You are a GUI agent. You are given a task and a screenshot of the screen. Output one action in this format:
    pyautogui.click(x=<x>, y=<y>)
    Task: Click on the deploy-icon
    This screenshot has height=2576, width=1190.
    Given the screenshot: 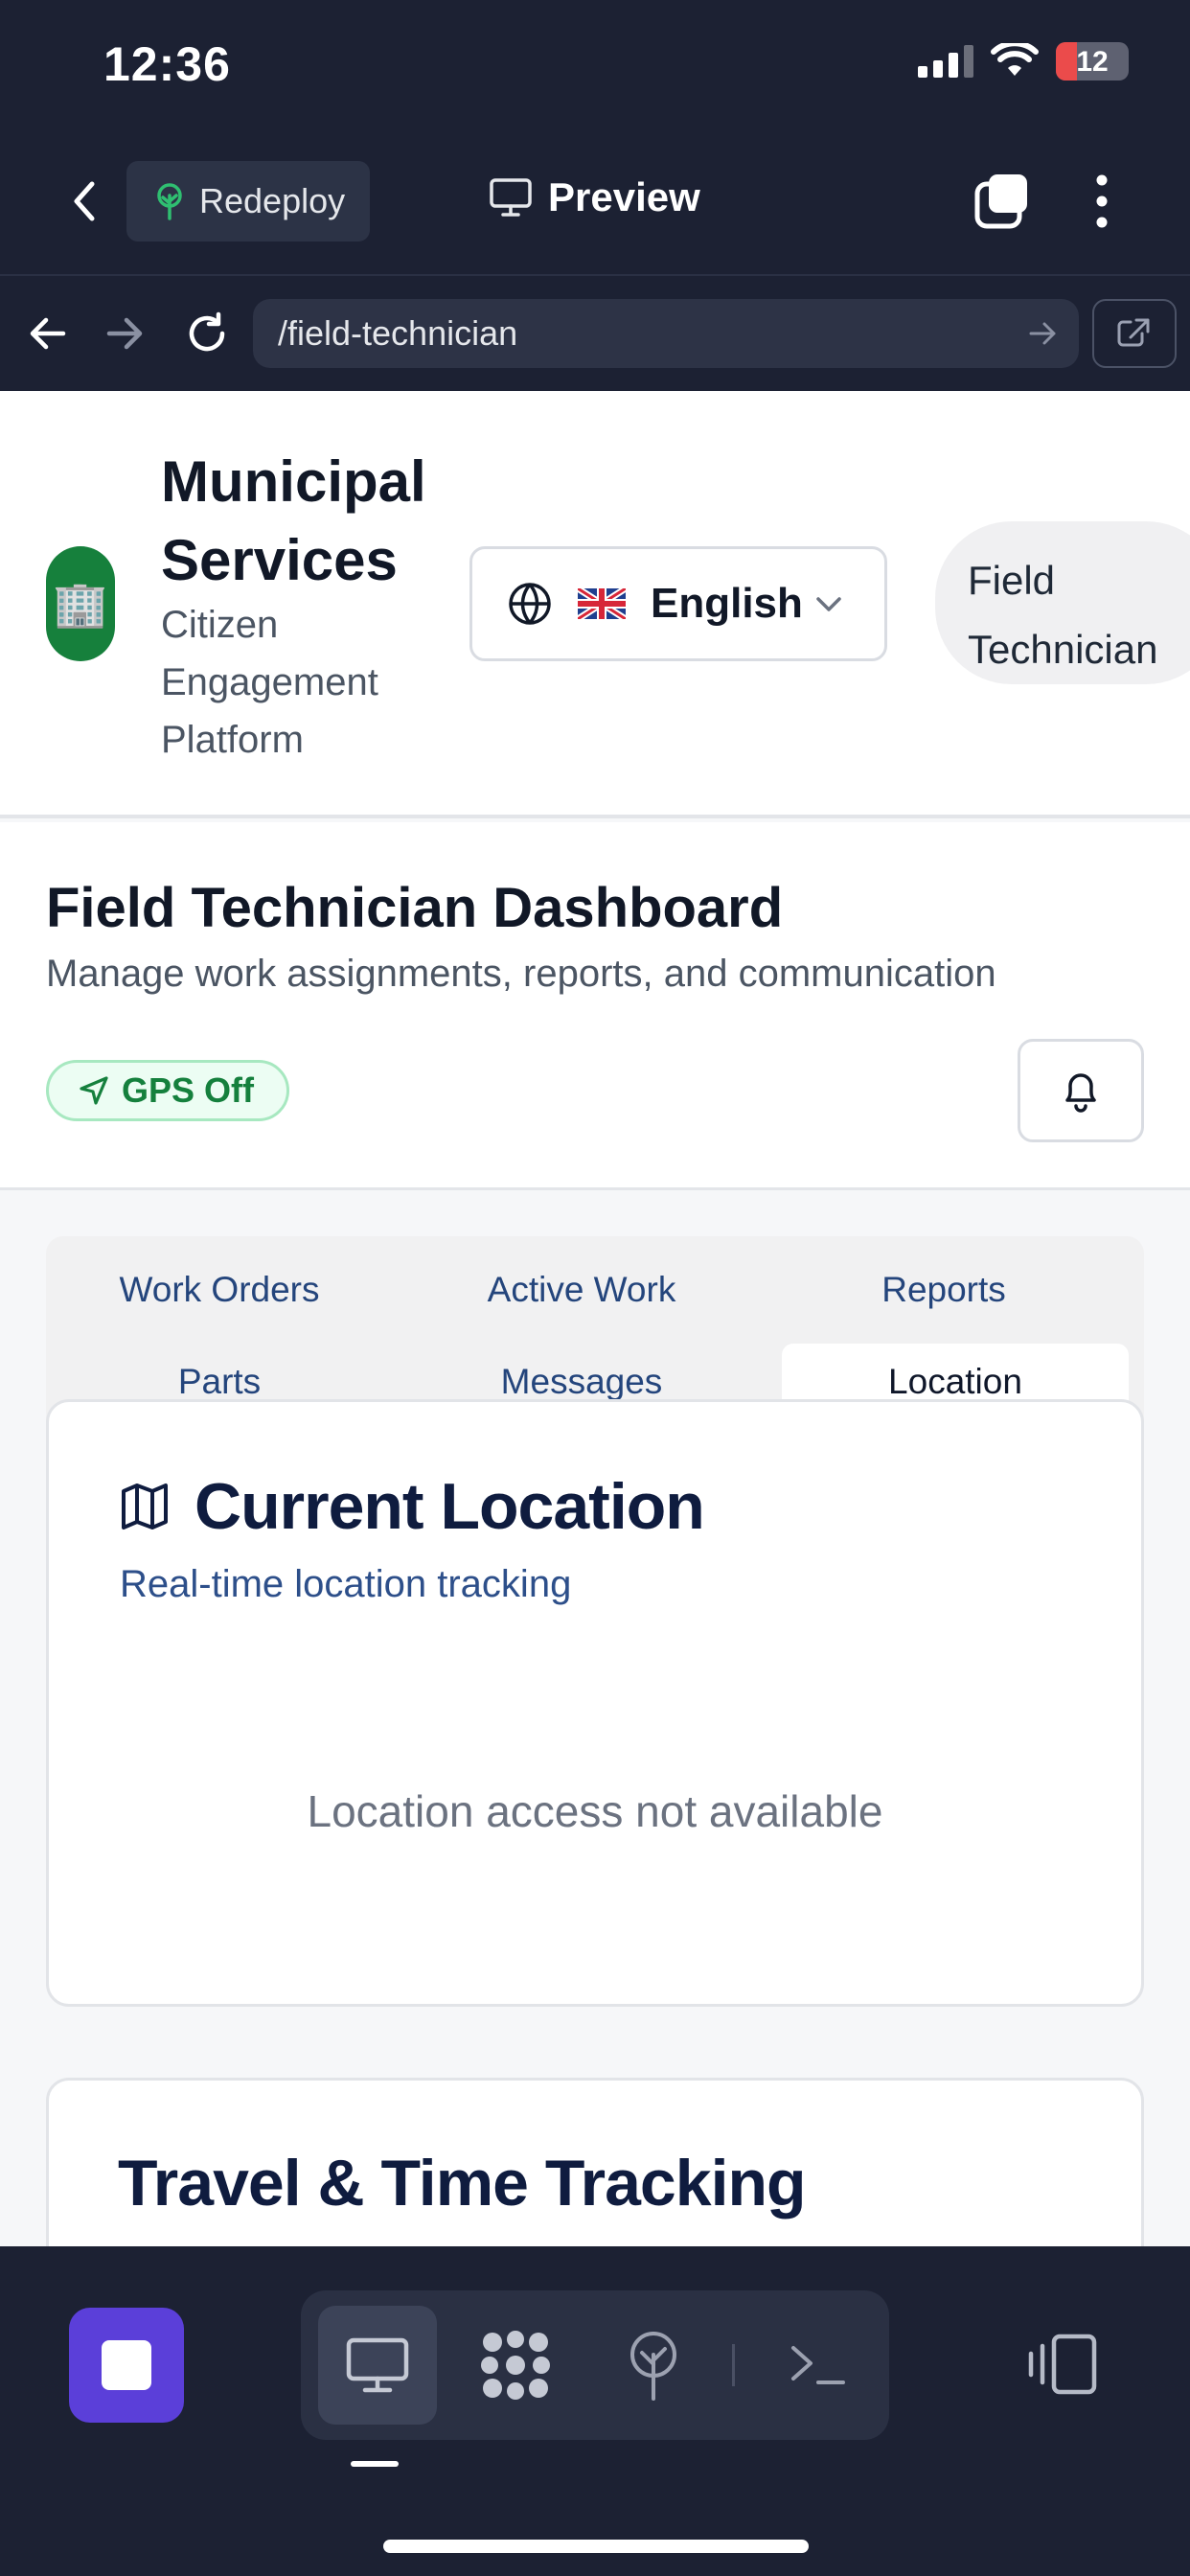 What is the action you would take?
    pyautogui.click(x=653, y=2366)
    